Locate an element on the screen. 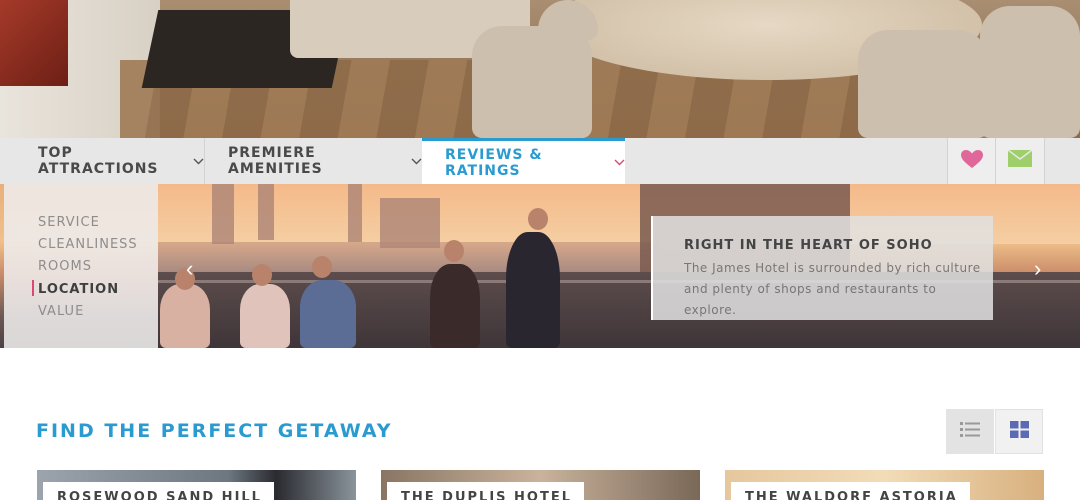  tab-label: PREMIERE AMENITIES is located at coordinates (275, 161).